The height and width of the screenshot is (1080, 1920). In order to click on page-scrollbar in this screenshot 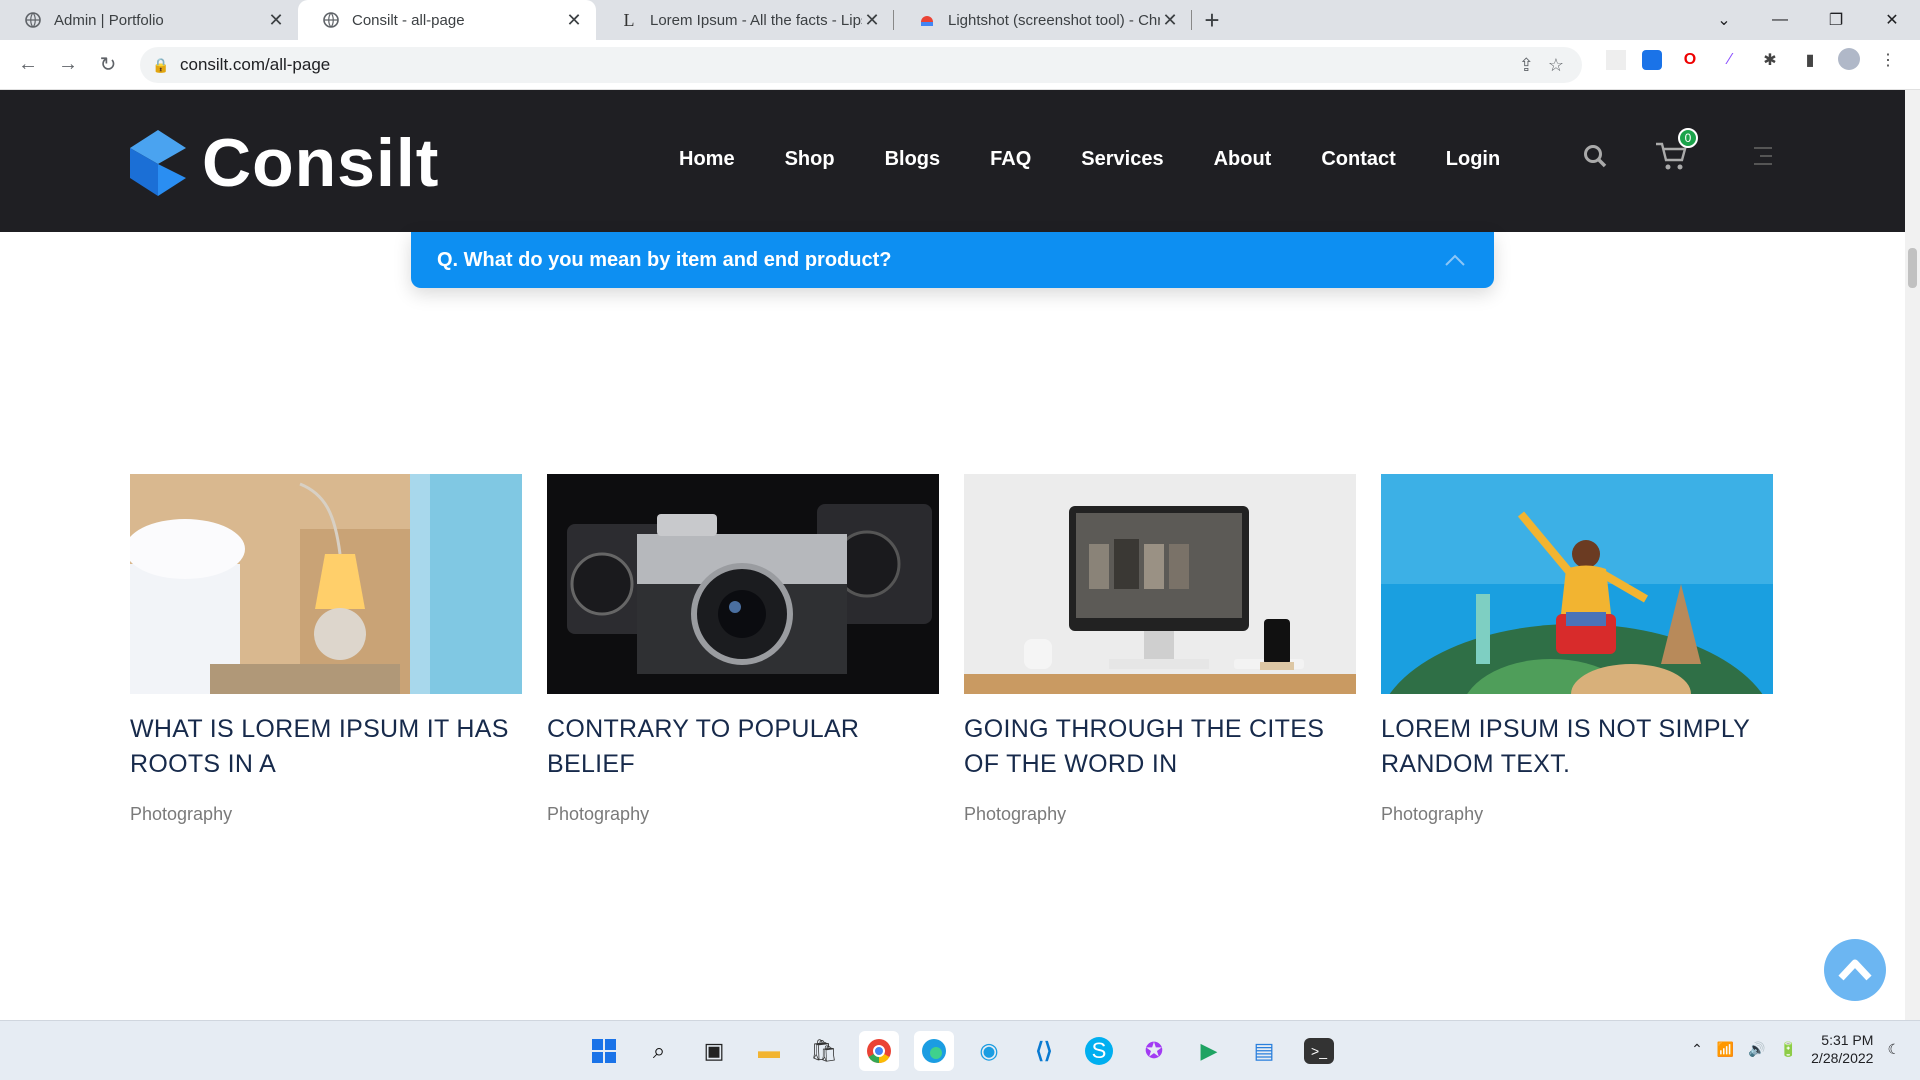, I will do `click(1912, 555)`.